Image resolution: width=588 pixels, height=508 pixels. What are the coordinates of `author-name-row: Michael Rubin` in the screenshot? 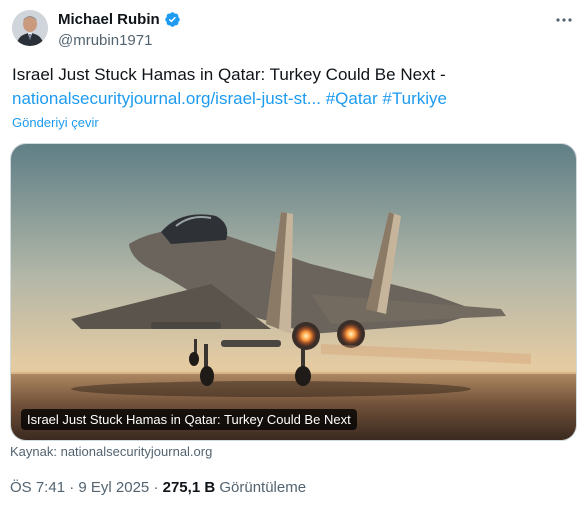 It's located at (119, 19).